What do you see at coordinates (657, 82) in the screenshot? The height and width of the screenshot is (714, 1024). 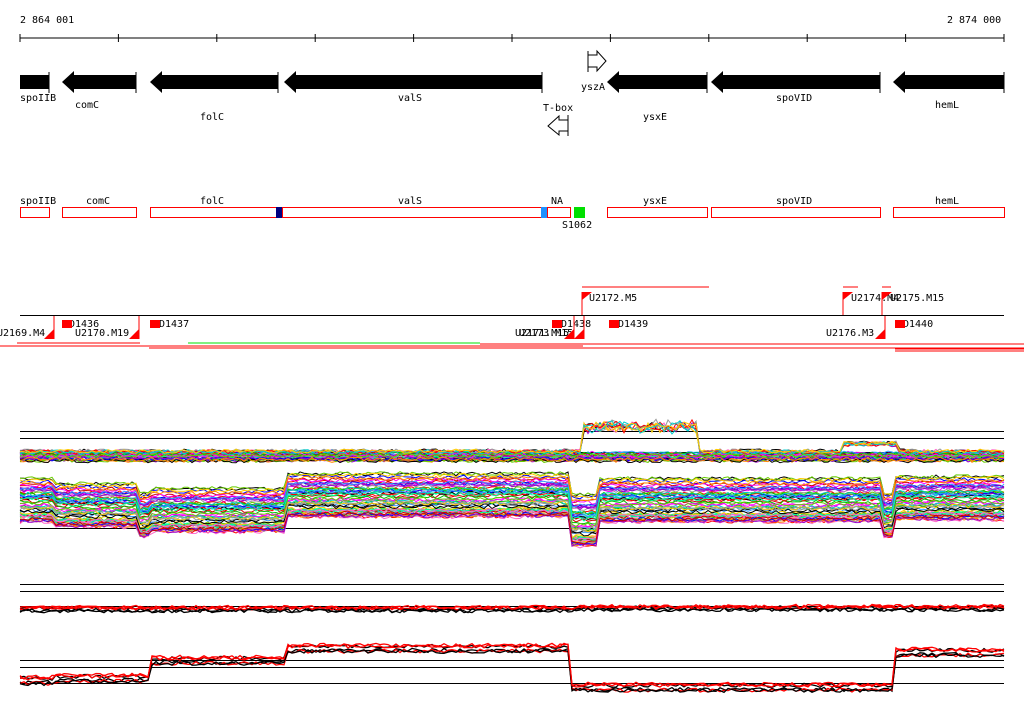 I see `gene-ysxE` at bounding box center [657, 82].